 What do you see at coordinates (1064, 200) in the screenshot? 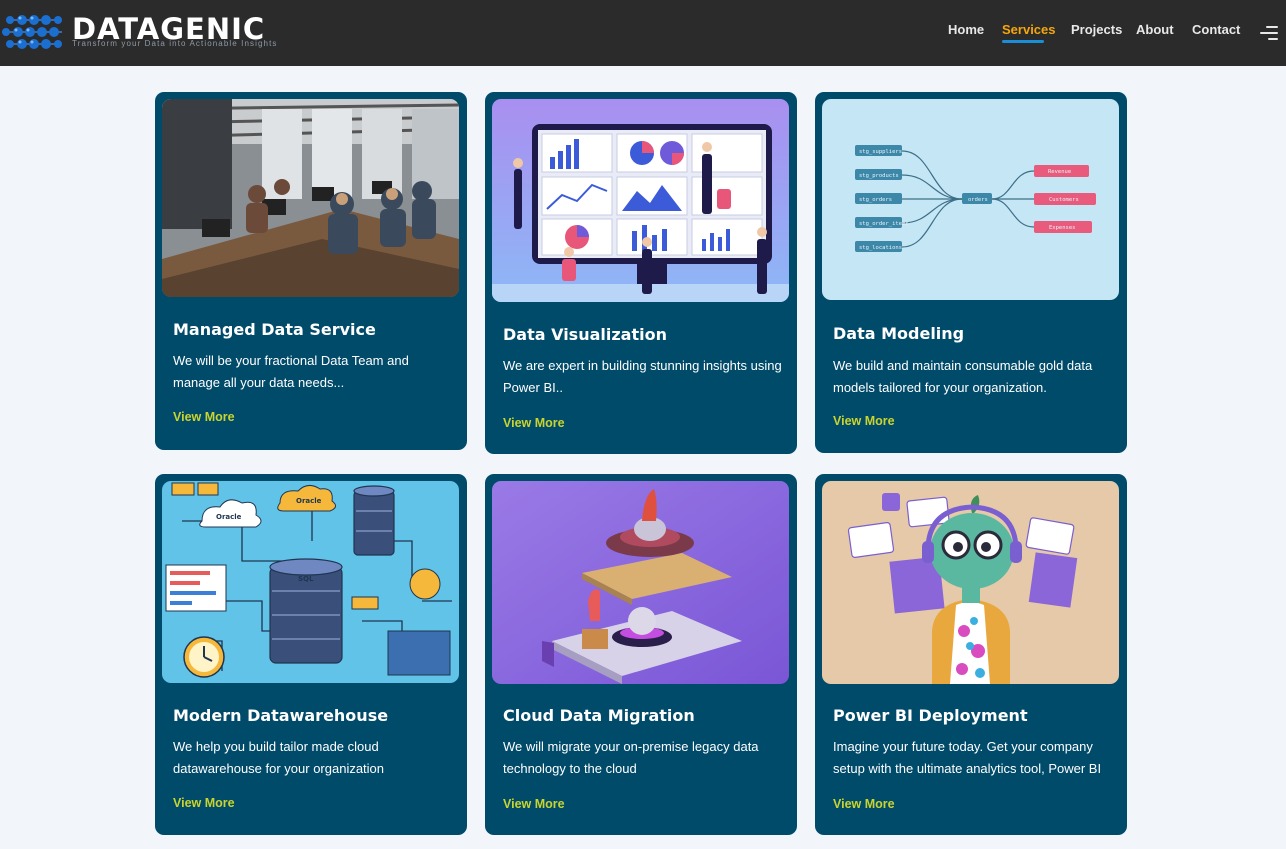
I see `diagram-output: Customers` at bounding box center [1064, 200].